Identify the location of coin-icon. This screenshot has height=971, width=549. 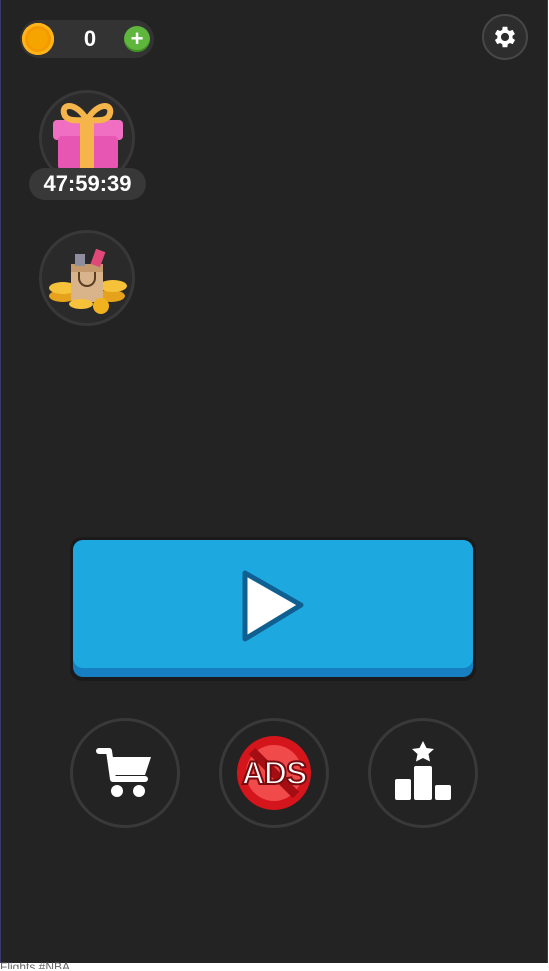
(38, 39).